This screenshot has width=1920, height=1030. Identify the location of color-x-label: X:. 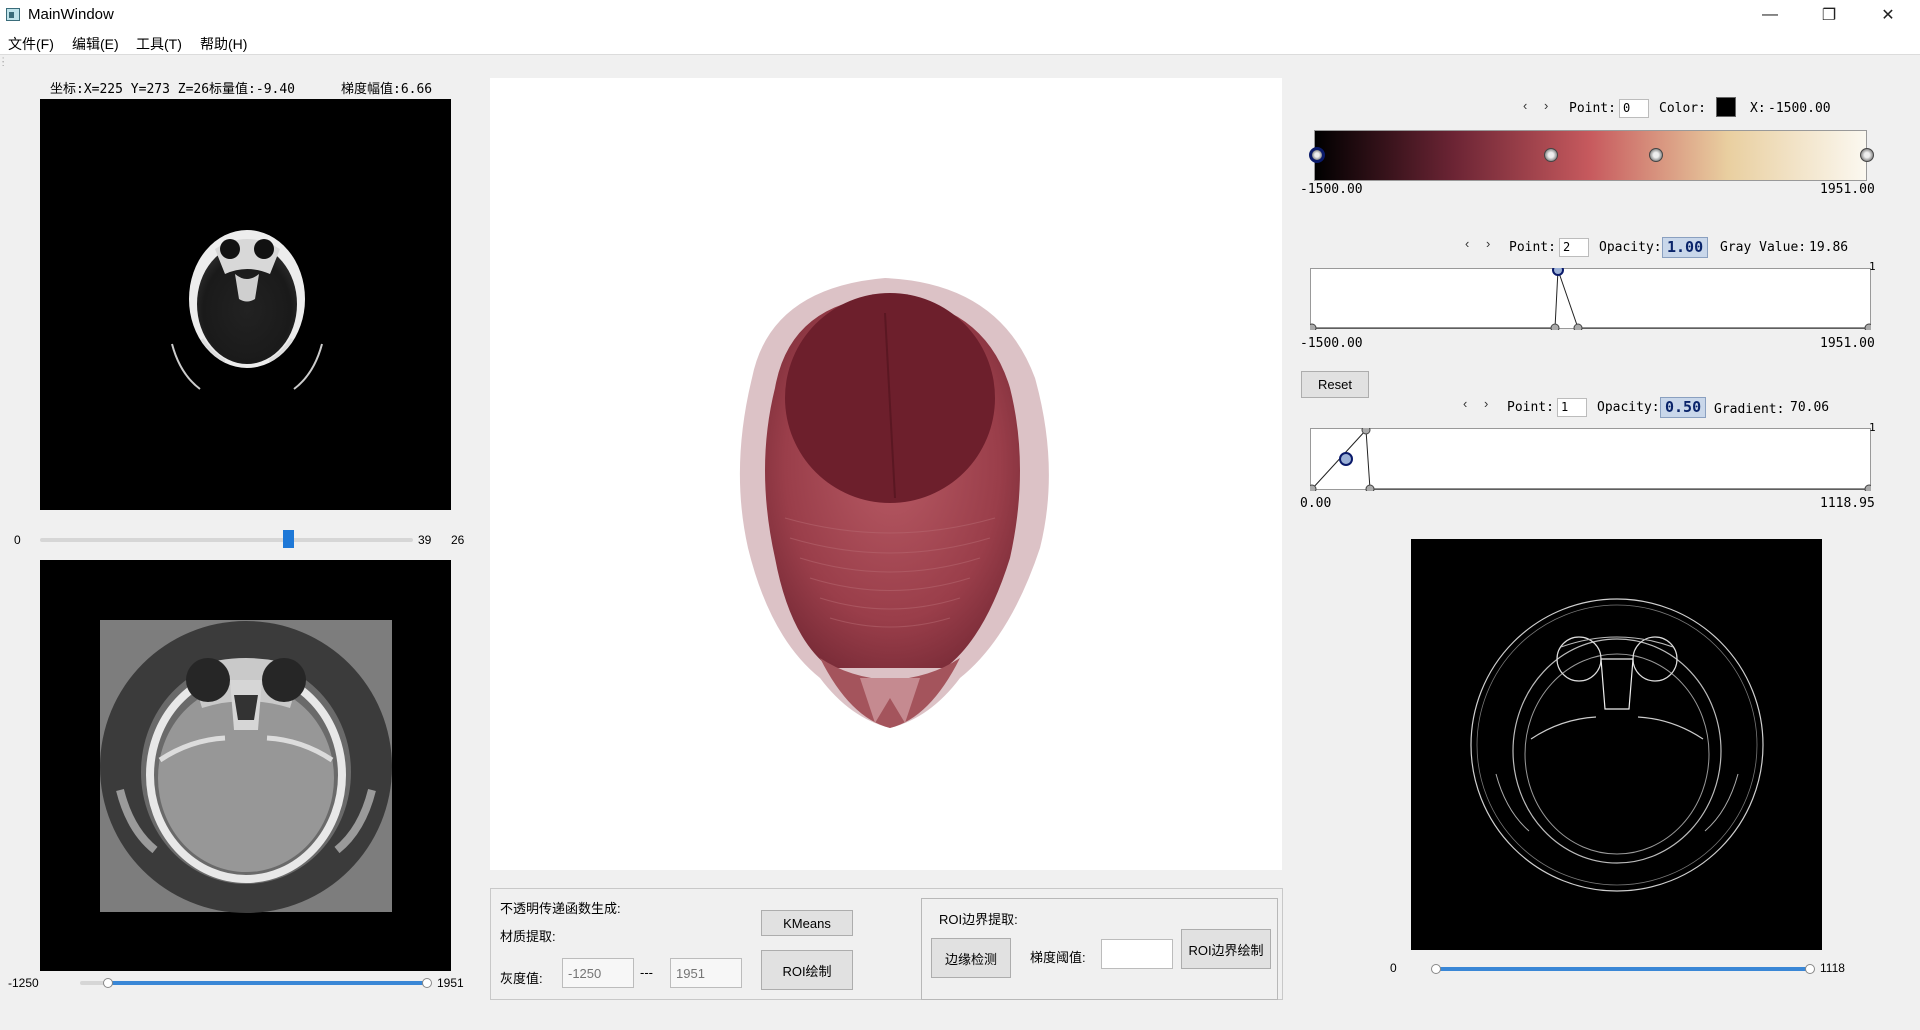
(1758, 108).